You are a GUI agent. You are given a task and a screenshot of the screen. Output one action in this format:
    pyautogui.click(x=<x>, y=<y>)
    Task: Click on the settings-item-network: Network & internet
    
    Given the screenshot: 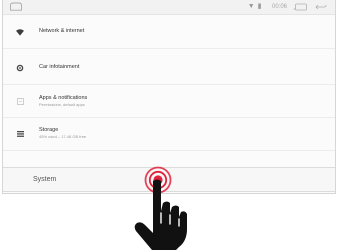 What is the action you would take?
    pyautogui.click(x=169, y=32)
    